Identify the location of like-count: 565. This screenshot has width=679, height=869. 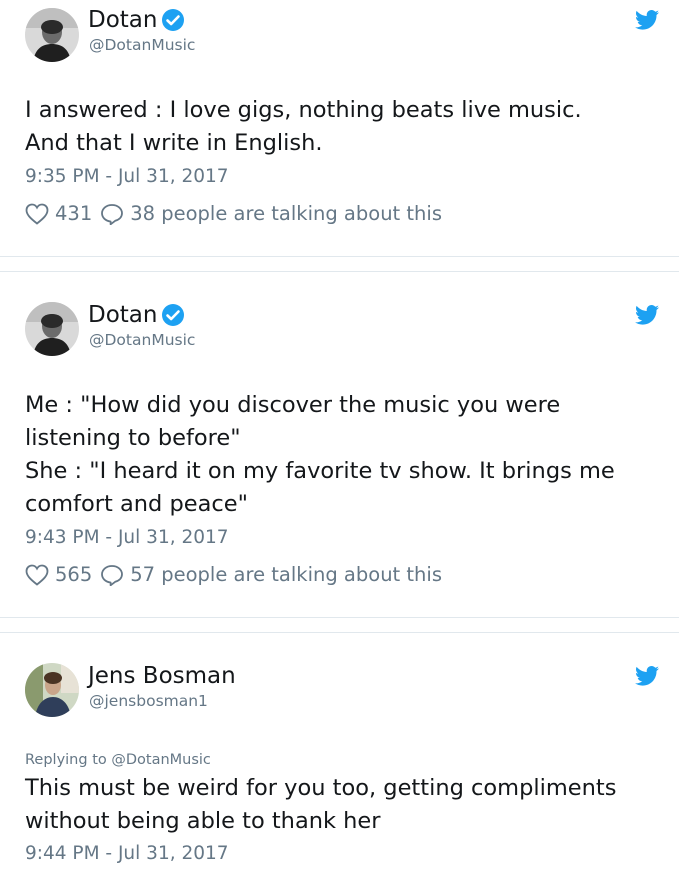
(73, 574).